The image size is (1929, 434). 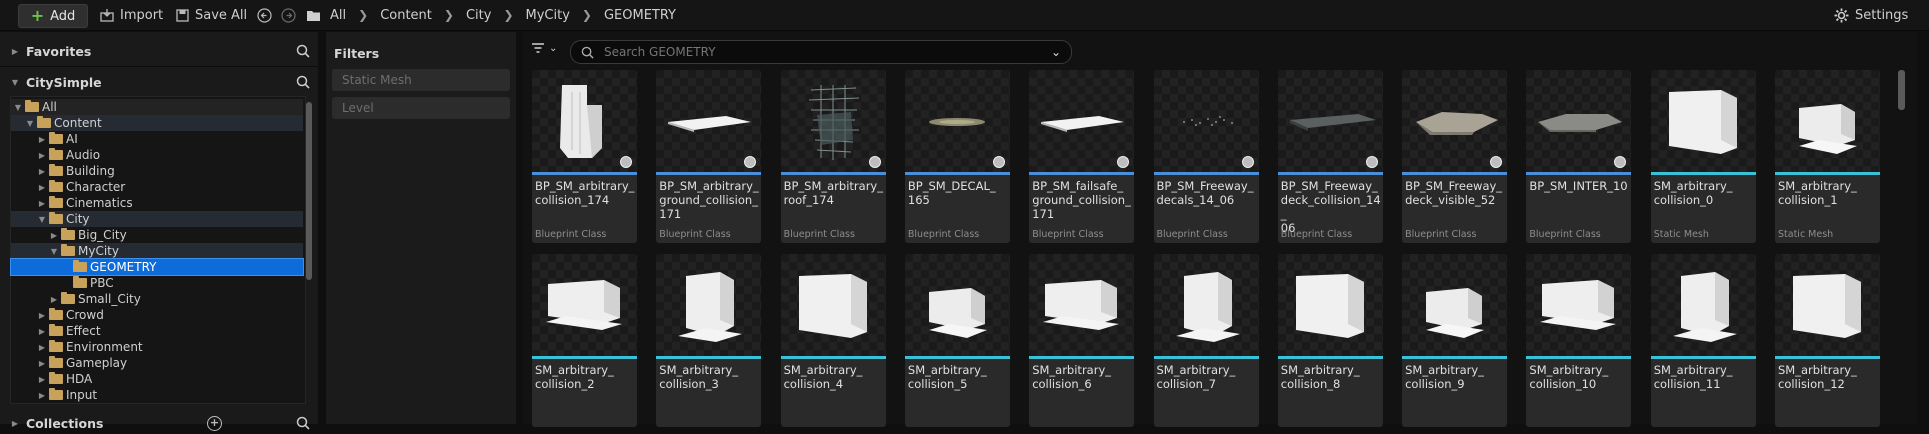 What do you see at coordinates (1579, 340) in the screenshot?
I see `asset-tile: SM_arbitrary_ collision_10` at bounding box center [1579, 340].